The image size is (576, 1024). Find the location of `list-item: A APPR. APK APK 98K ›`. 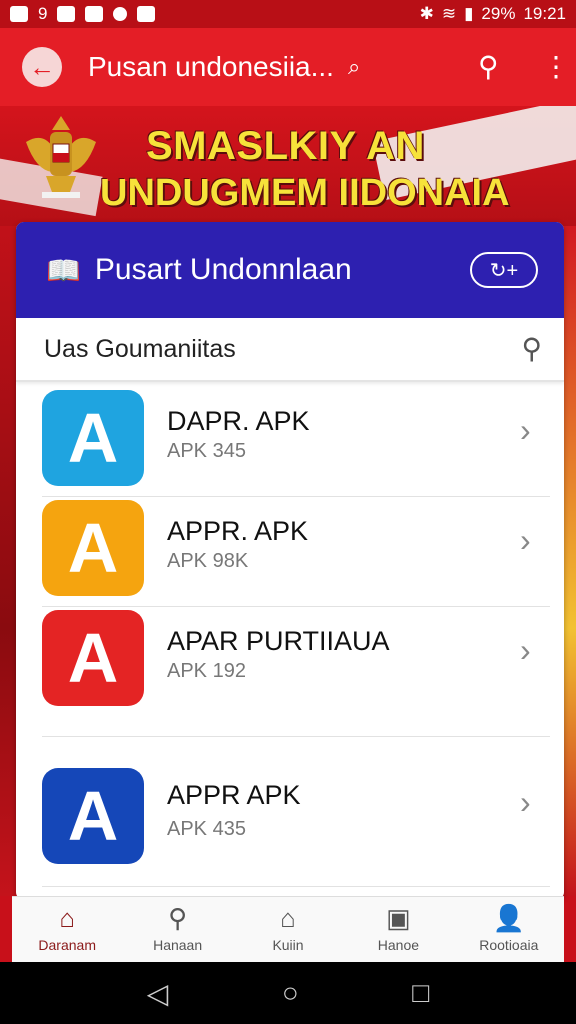

list-item: A APPR. APK APK 98K › is located at coordinates (290, 555).